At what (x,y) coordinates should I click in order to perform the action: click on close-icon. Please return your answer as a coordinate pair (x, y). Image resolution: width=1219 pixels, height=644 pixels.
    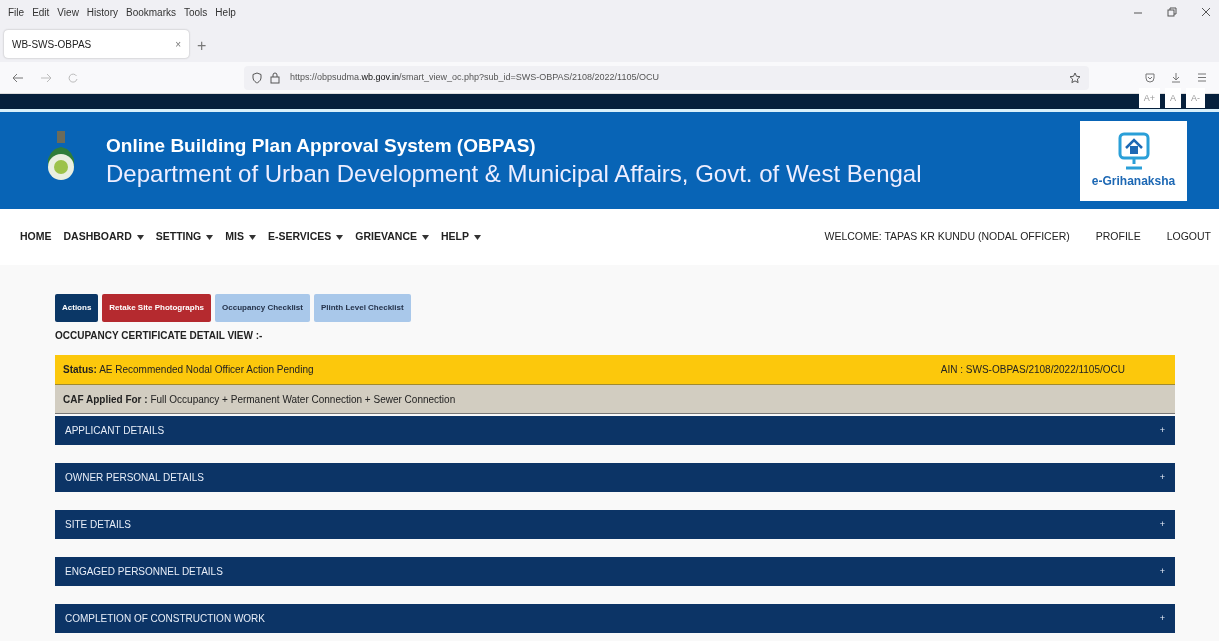
    Looking at the image, I should click on (1206, 12).